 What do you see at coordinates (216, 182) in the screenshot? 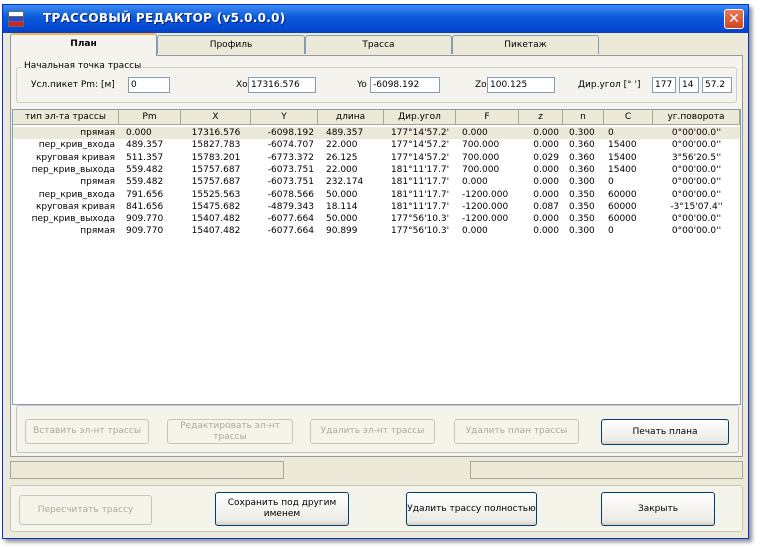
I see `cell-x: 15757.687` at bounding box center [216, 182].